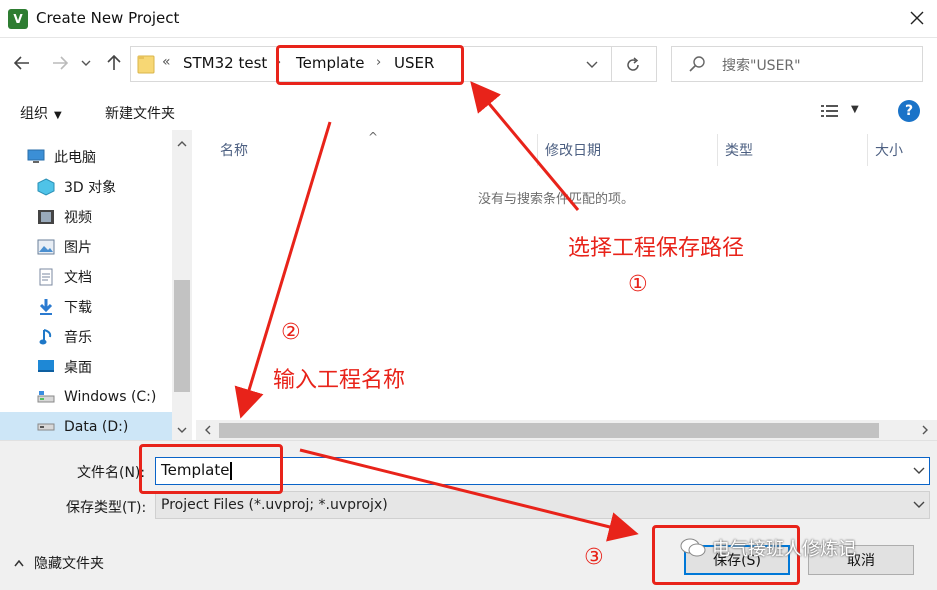  What do you see at coordinates (339, 380) in the screenshot?
I see `annotation-step2-text: 输入工程名称` at bounding box center [339, 380].